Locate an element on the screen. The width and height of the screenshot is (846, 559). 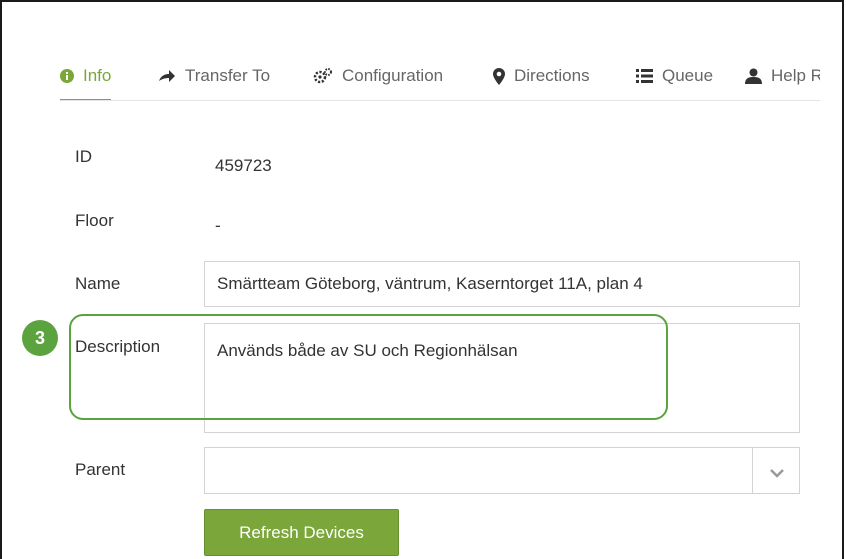
name-label: Name is located at coordinates (98, 283).